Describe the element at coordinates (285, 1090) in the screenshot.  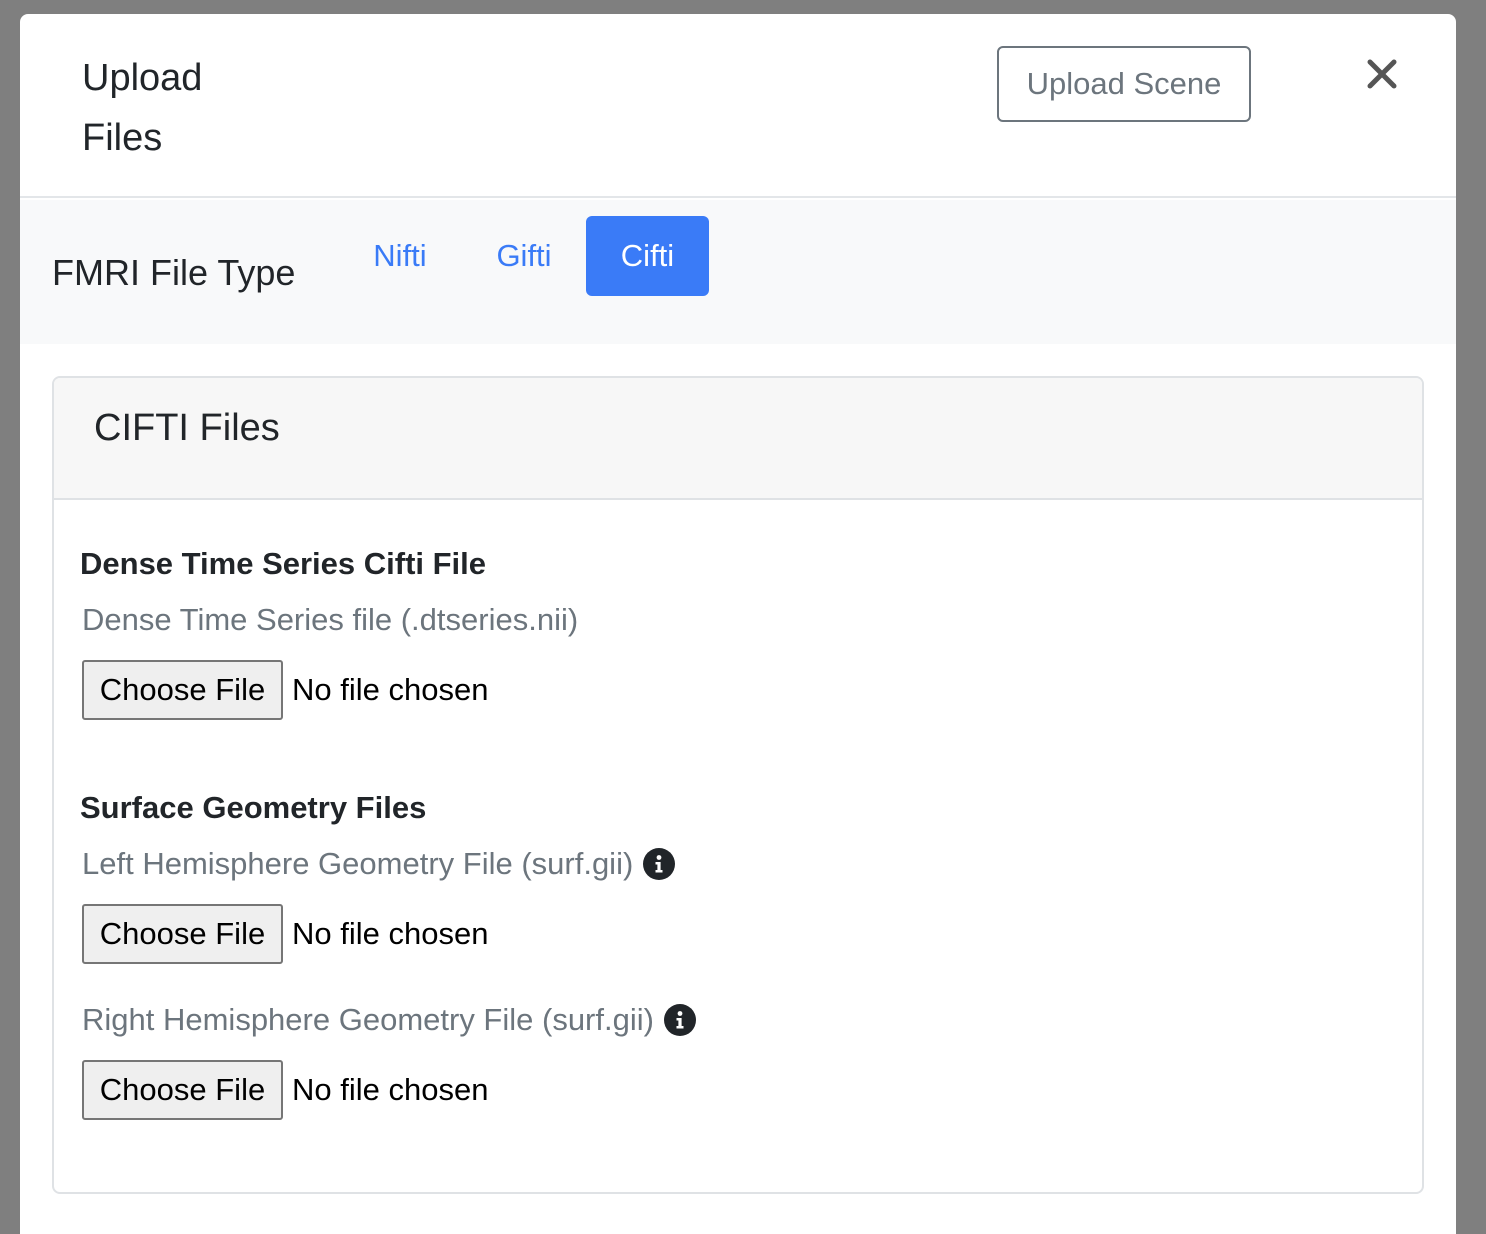
I see `right-hemisphere-file-input: Choose File No file chosen` at that location.